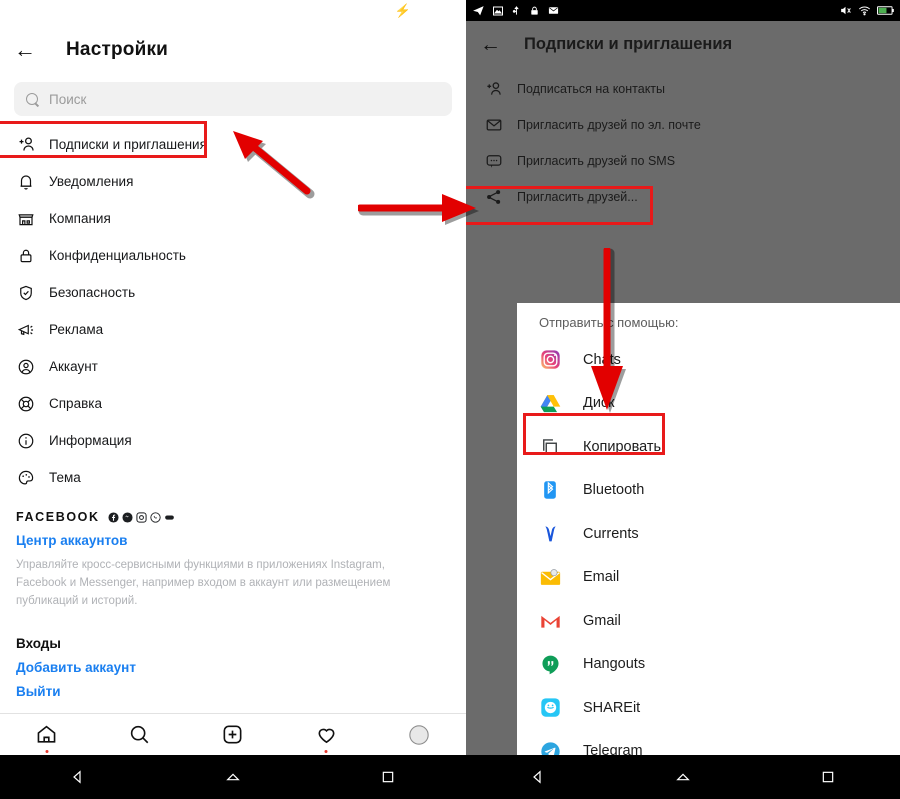 The width and height of the screenshot is (900, 799). What do you see at coordinates (609, 322) in the screenshot?
I see `share-sheet-title: Отправить с помощью:` at bounding box center [609, 322].